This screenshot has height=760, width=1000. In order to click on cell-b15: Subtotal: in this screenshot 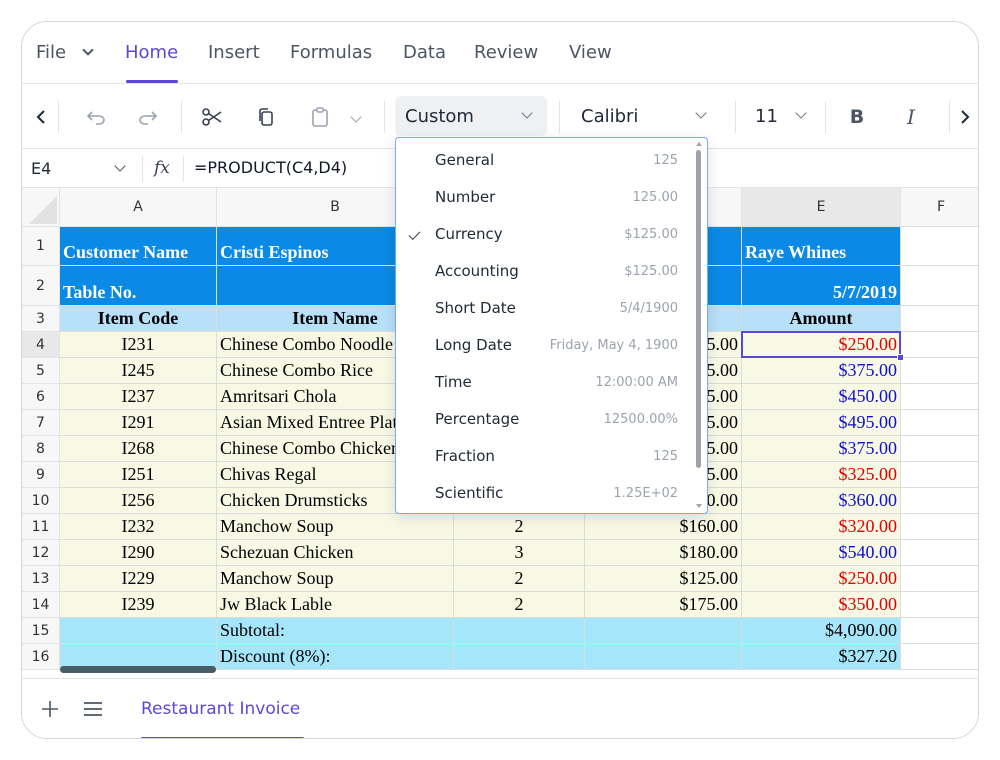, I will do `click(335, 631)`.